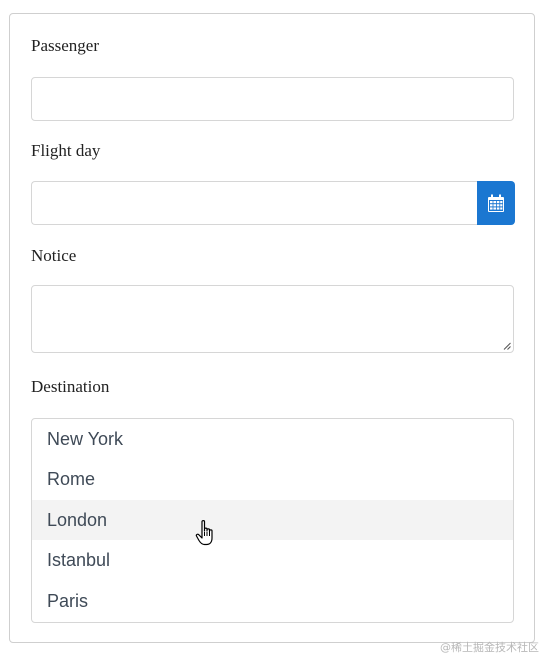 The width and height of the screenshot is (545, 660). Describe the element at coordinates (70, 386) in the screenshot. I see `destination-label: Destination` at that location.